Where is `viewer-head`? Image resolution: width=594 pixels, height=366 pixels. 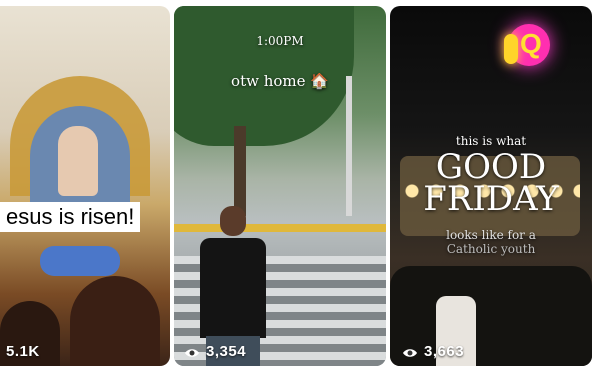 viewer-head is located at coordinates (115, 321).